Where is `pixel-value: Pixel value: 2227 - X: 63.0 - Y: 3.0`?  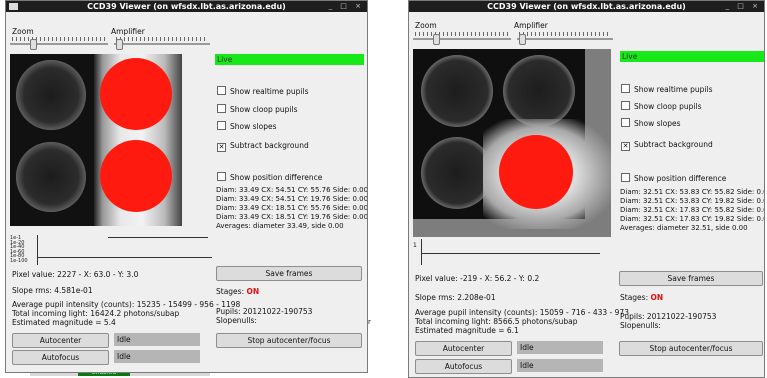
pixel-value: Pixel value: 2227 - X: 63.0 - Y: 3.0 is located at coordinates (75, 274).